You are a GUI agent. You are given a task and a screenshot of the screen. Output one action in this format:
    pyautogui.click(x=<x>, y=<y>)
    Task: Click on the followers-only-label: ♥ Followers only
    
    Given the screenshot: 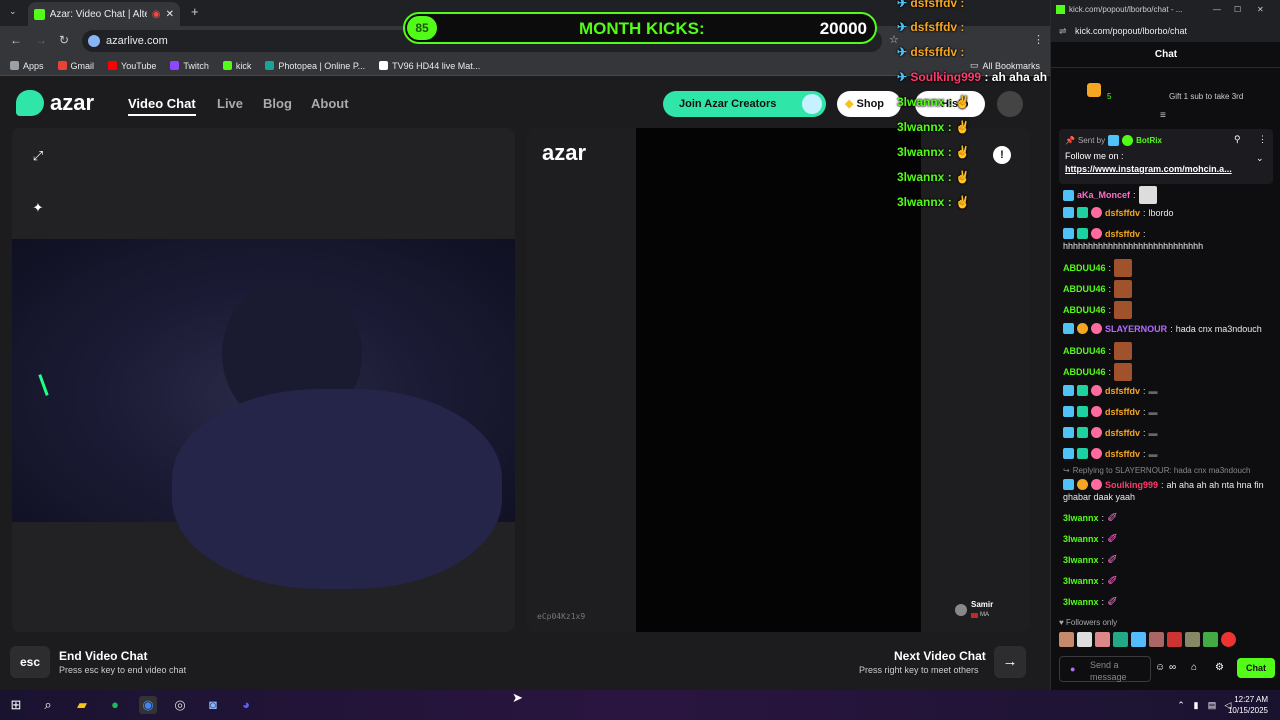 What is the action you would take?
    pyautogui.click(x=1088, y=622)
    